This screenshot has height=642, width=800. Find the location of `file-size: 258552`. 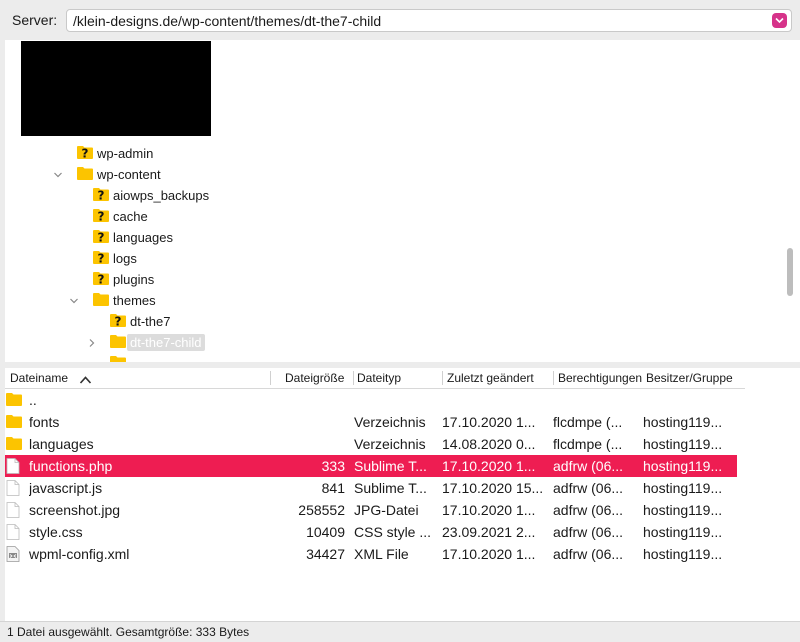

file-size: 258552 is located at coordinates (321, 510).